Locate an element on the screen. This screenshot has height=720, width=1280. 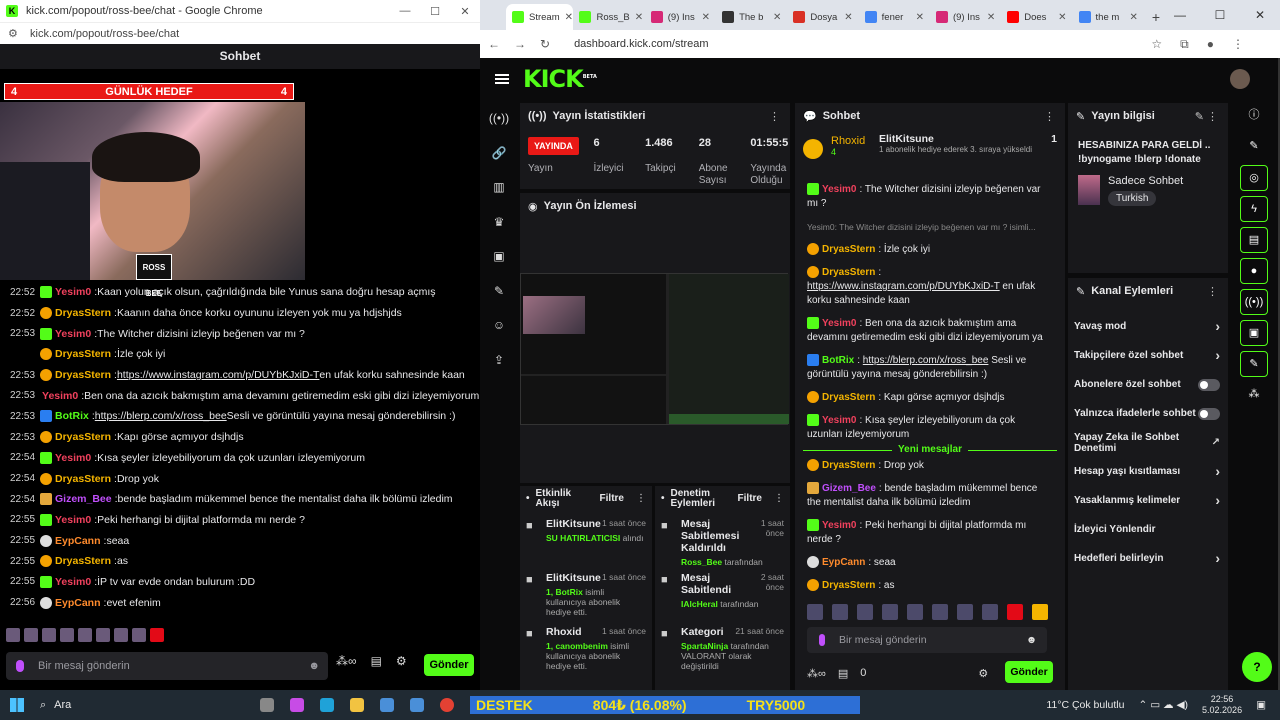
message-link: https://blerp.com/x/ross_bee is located at coordinates (161, 416).